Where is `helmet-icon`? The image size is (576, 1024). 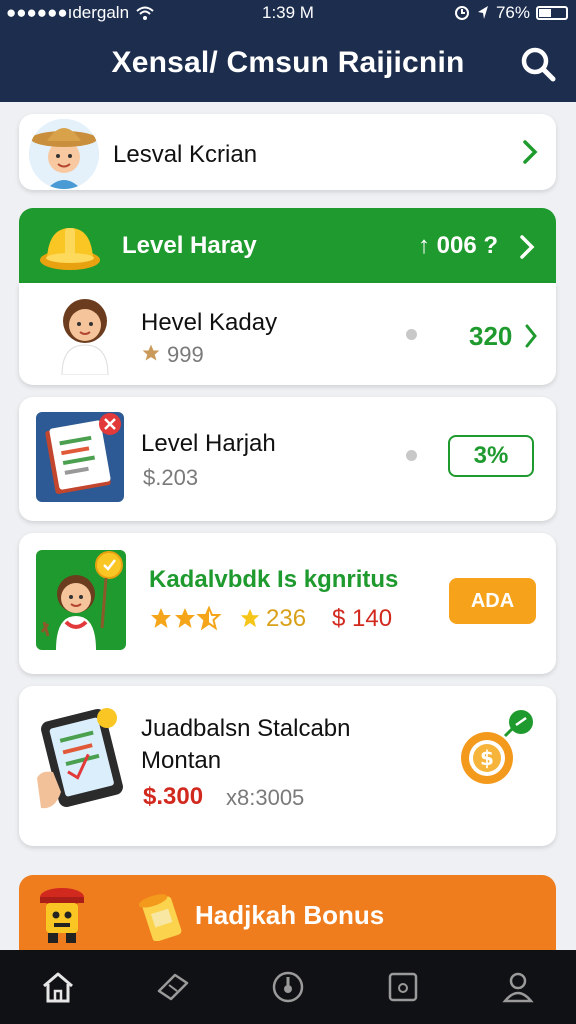
helmet-icon is located at coordinates (70, 249).